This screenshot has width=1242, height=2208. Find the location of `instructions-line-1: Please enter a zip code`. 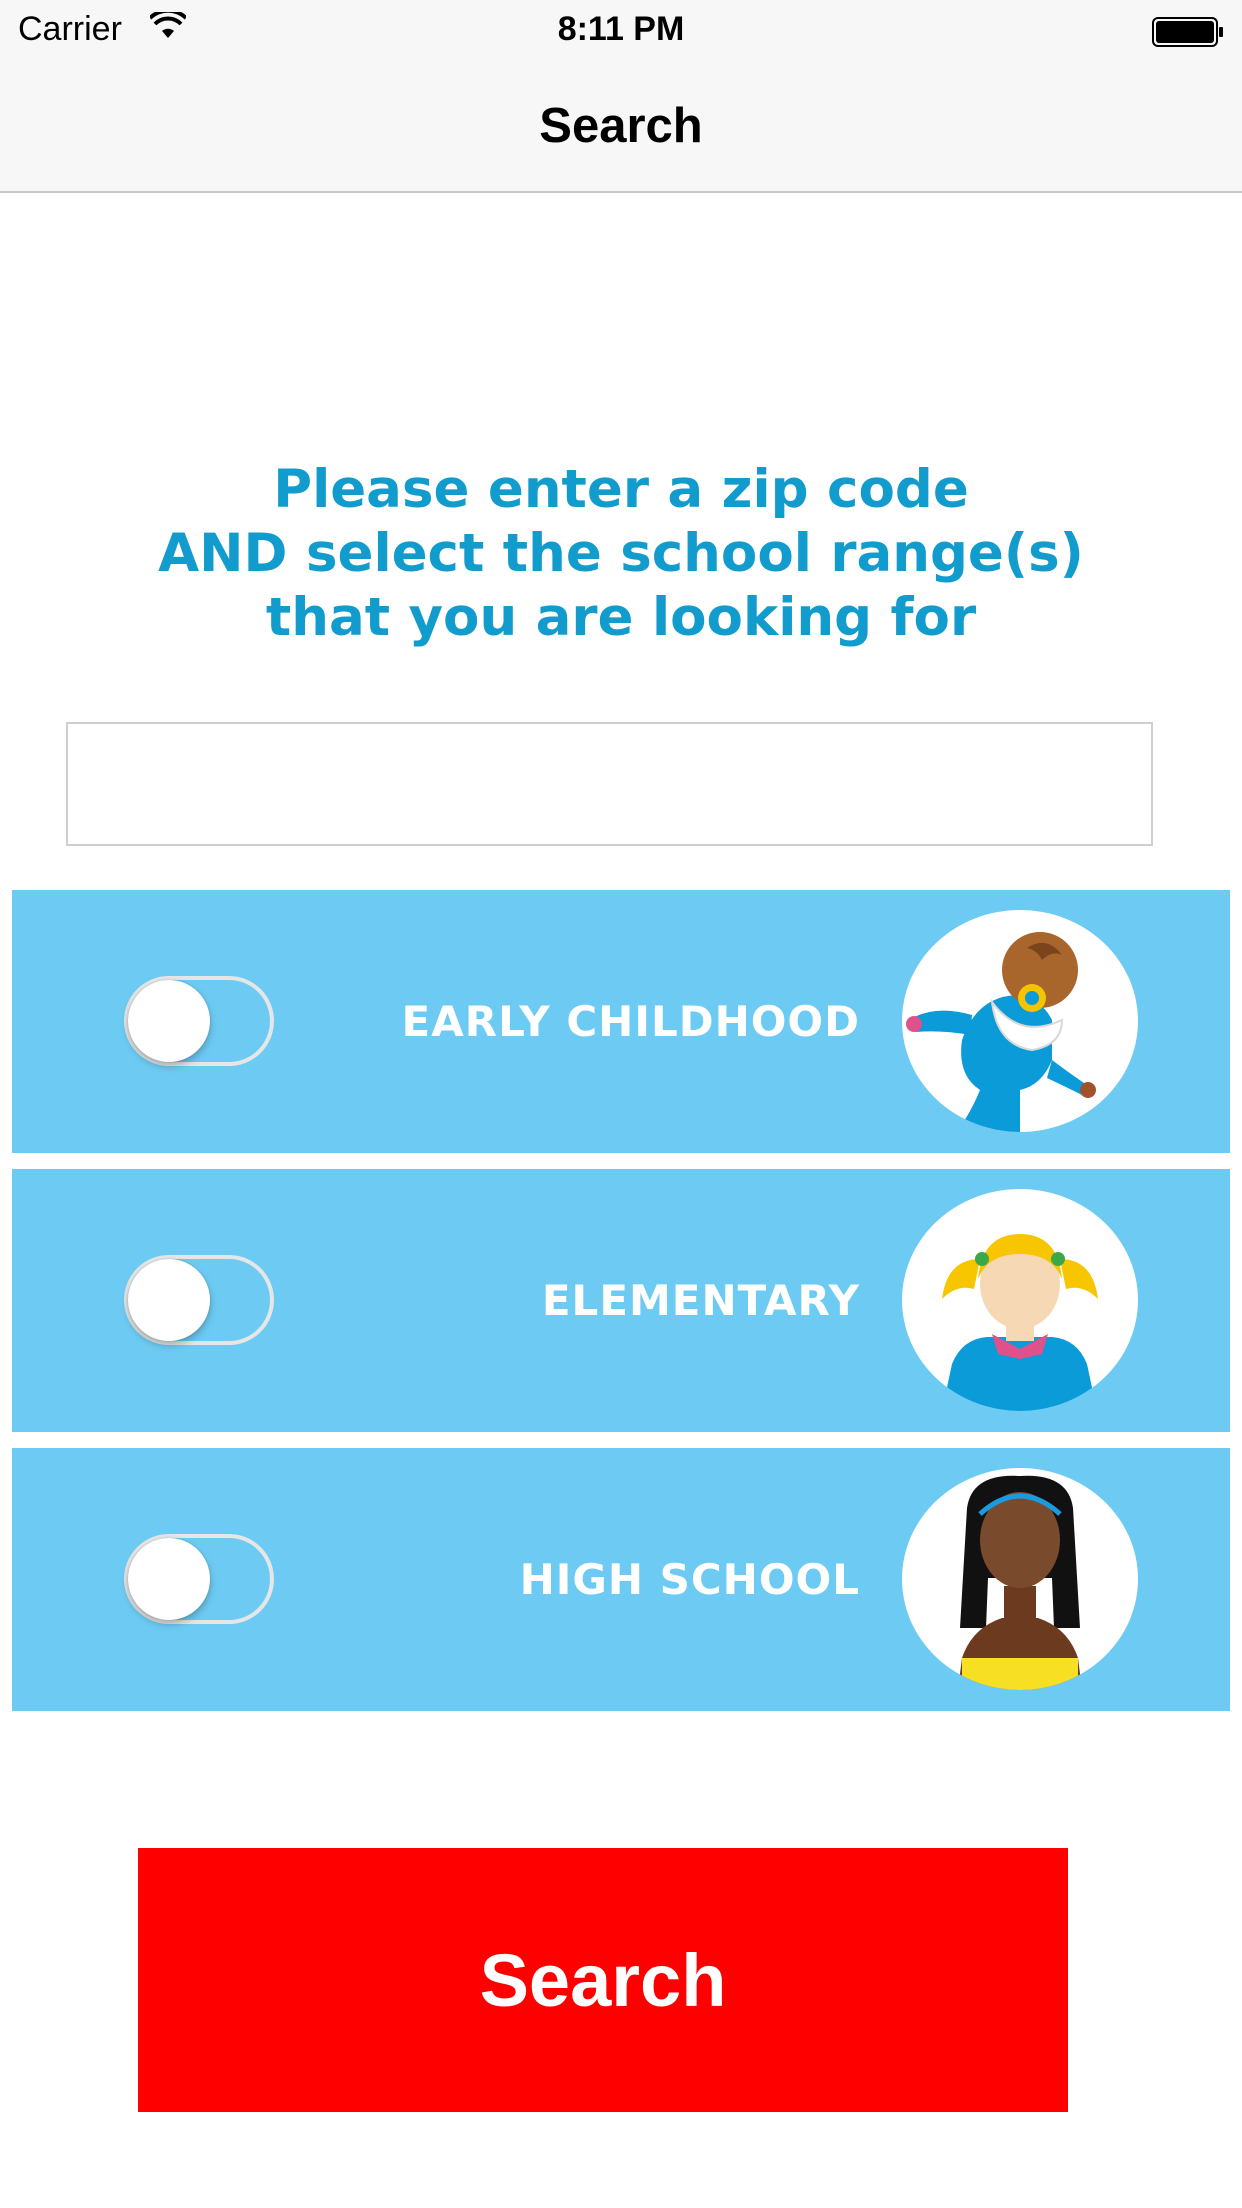

instructions-line-1: Please enter a zip code is located at coordinates (621, 489).